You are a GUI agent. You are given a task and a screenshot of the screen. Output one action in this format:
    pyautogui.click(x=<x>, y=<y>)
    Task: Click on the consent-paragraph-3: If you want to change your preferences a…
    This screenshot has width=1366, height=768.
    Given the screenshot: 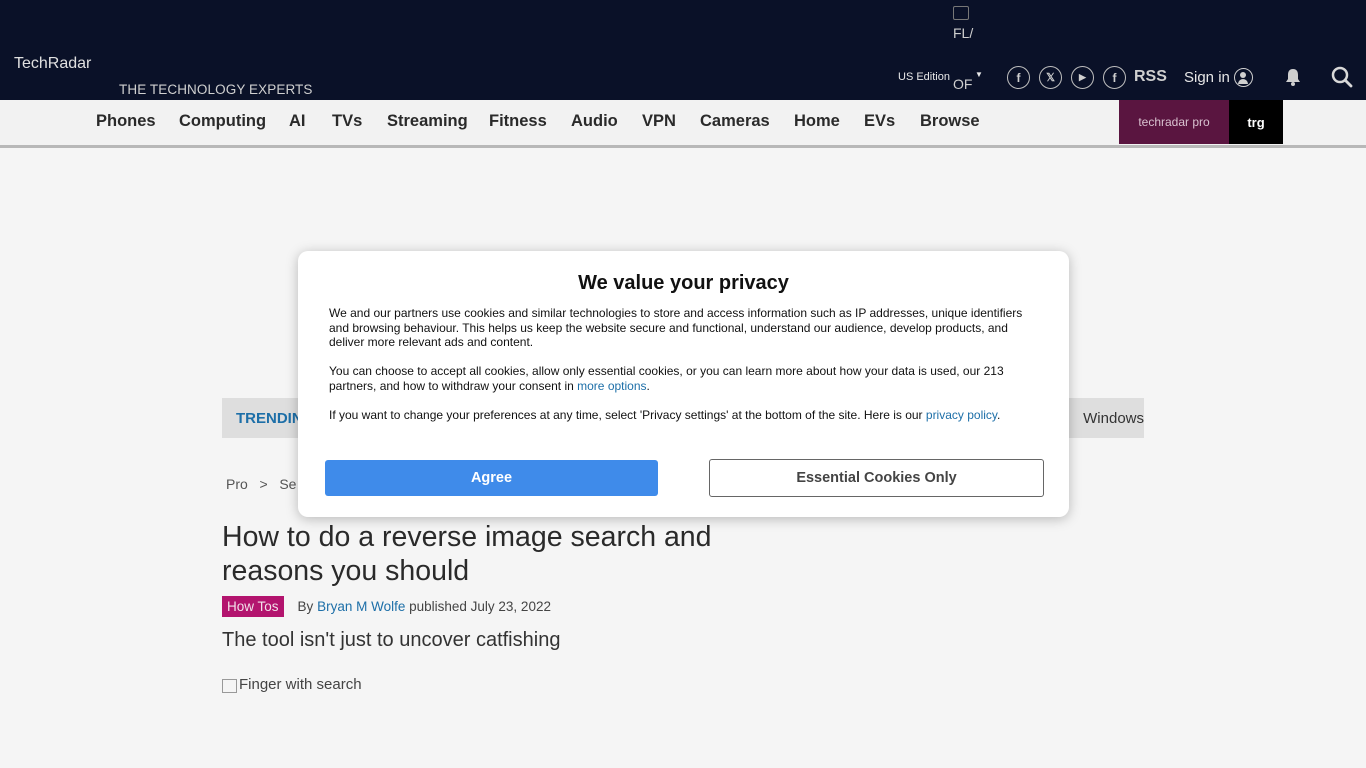 What is the action you would take?
    pyautogui.click(x=684, y=415)
    